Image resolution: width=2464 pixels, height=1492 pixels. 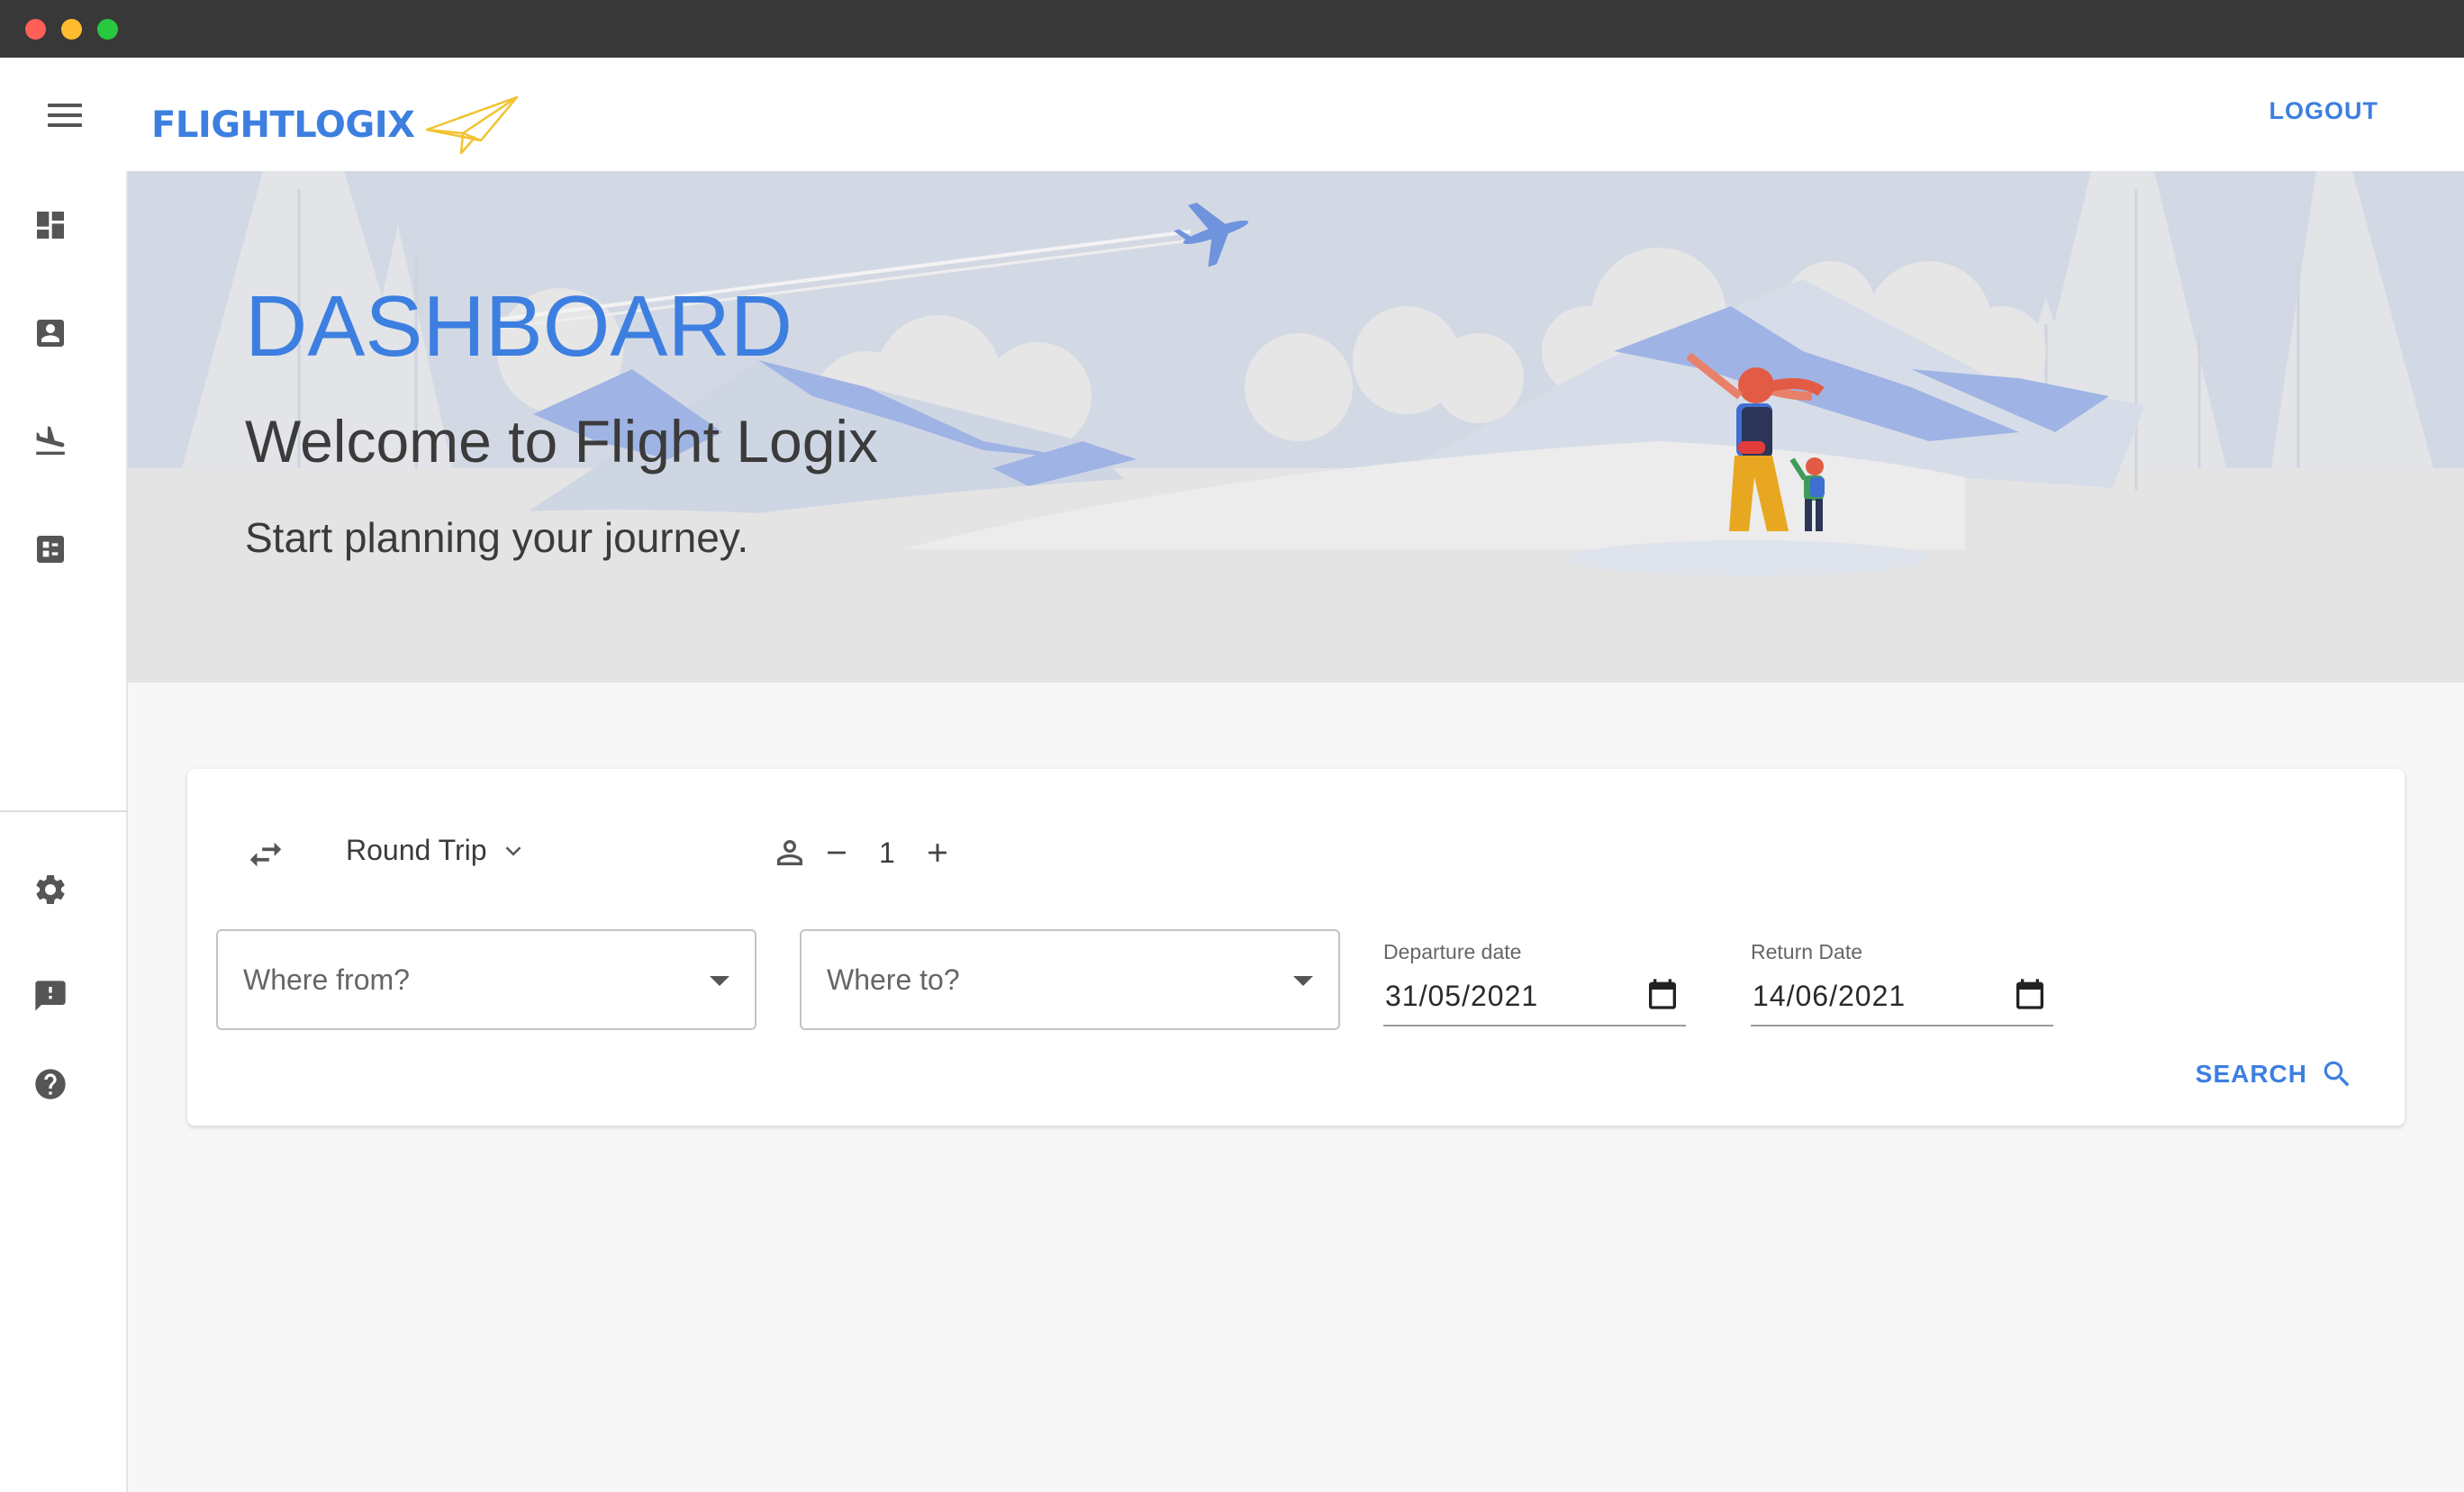 I want to click on brand-logo: FLIGHTLOGIX, so click(x=336, y=125).